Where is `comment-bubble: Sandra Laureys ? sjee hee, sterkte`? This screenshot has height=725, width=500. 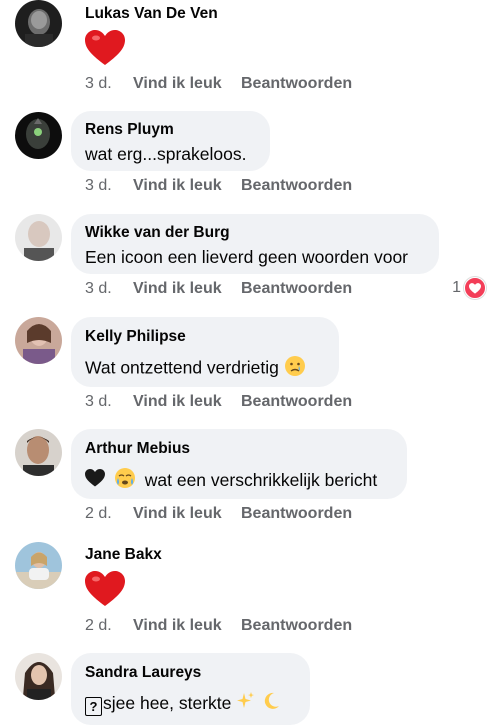
comment-bubble: Sandra Laureys ? sjee hee, sterkte is located at coordinates (190, 689).